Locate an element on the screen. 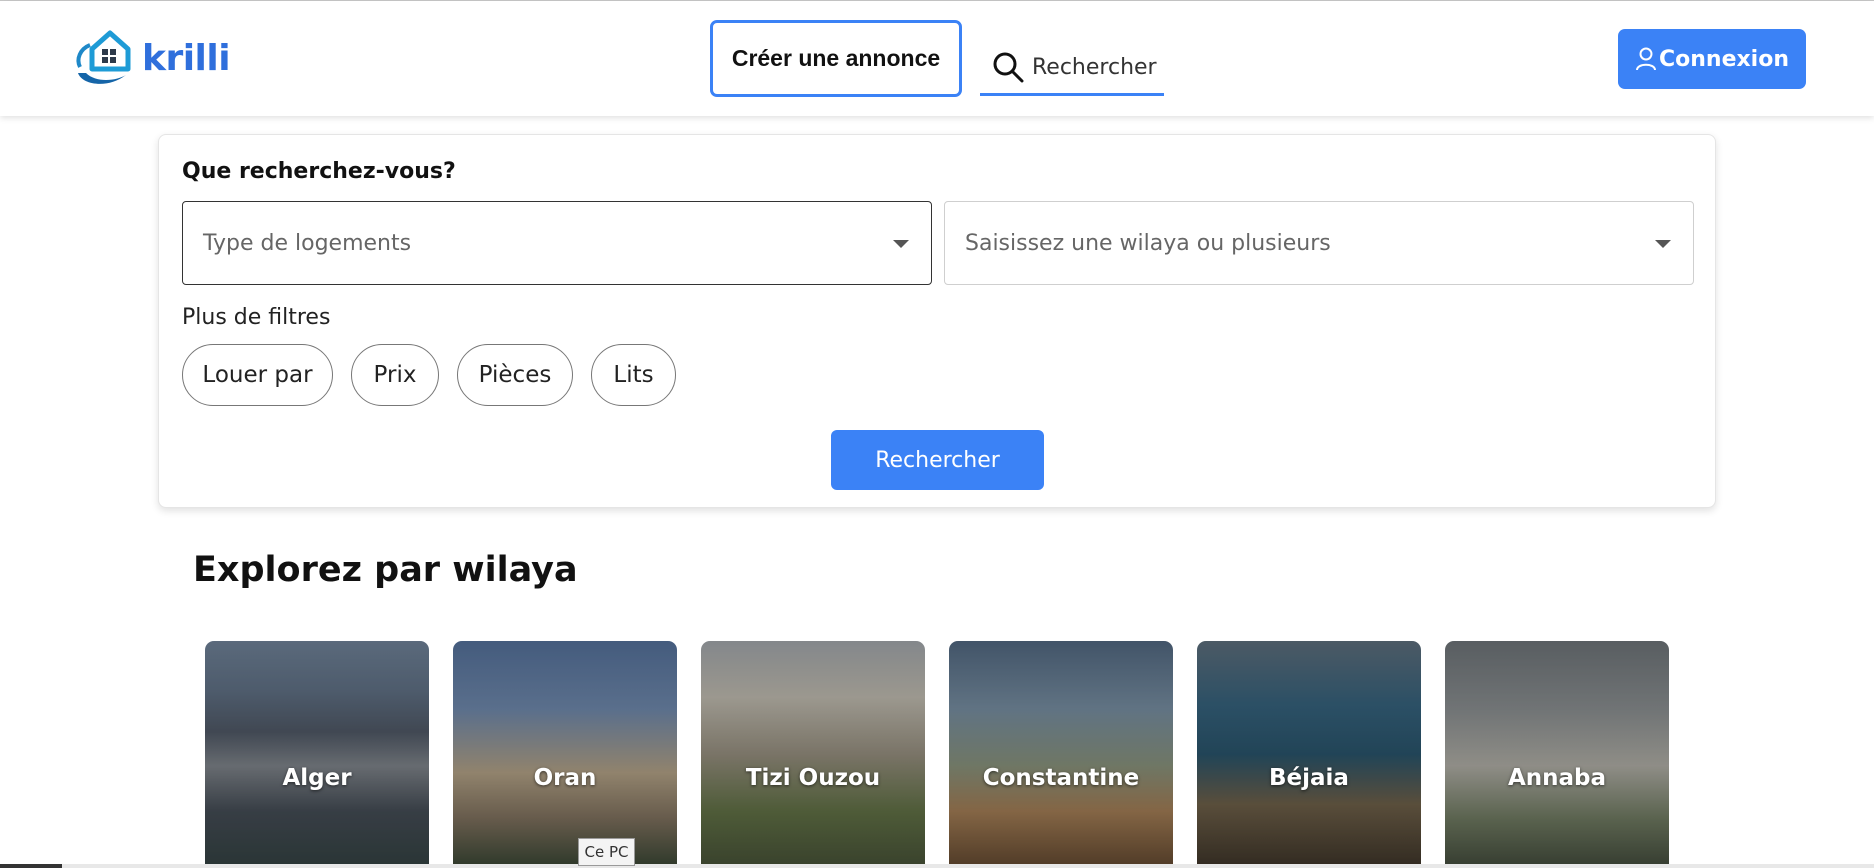  search-button: Rechercher is located at coordinates (937, 460).